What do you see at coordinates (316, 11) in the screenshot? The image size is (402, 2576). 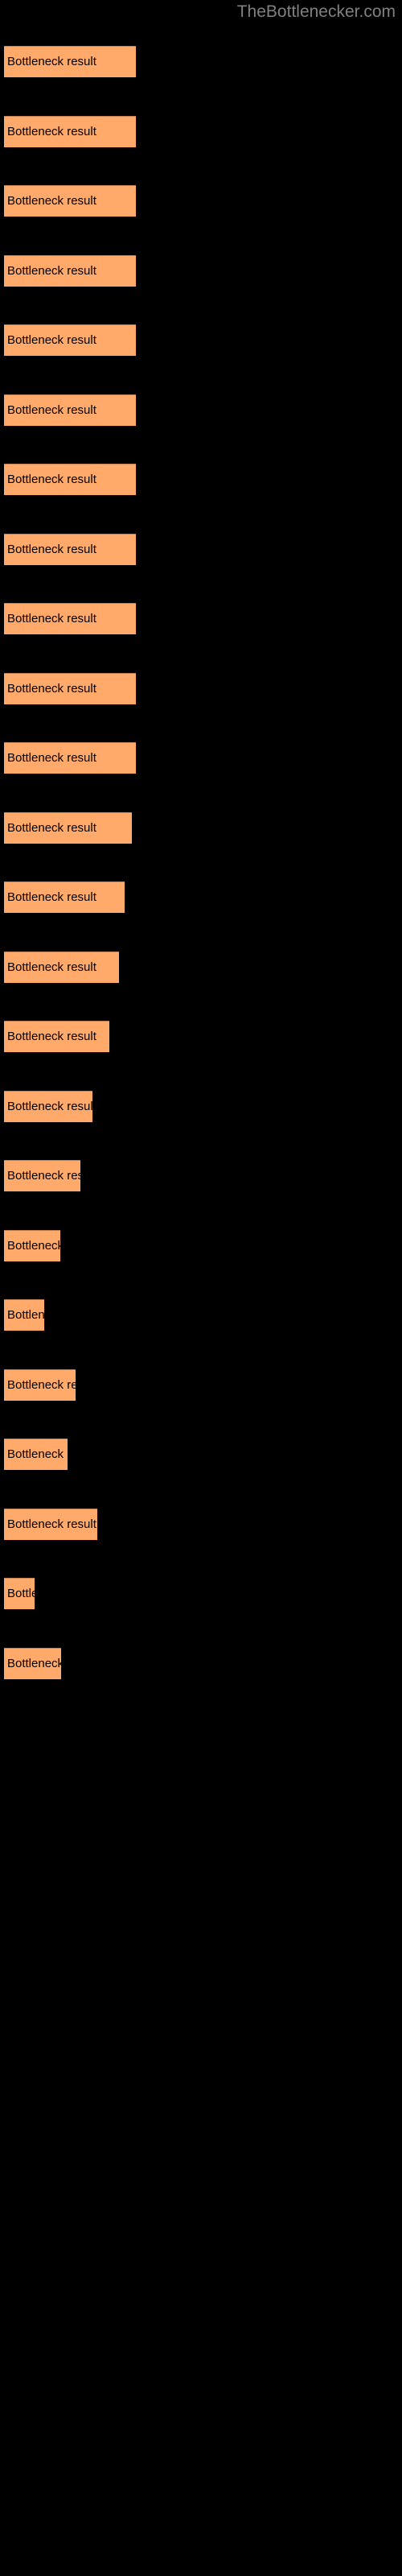 I see `page-title: TheBottlenecker.com` at bounding box center [316, 11].